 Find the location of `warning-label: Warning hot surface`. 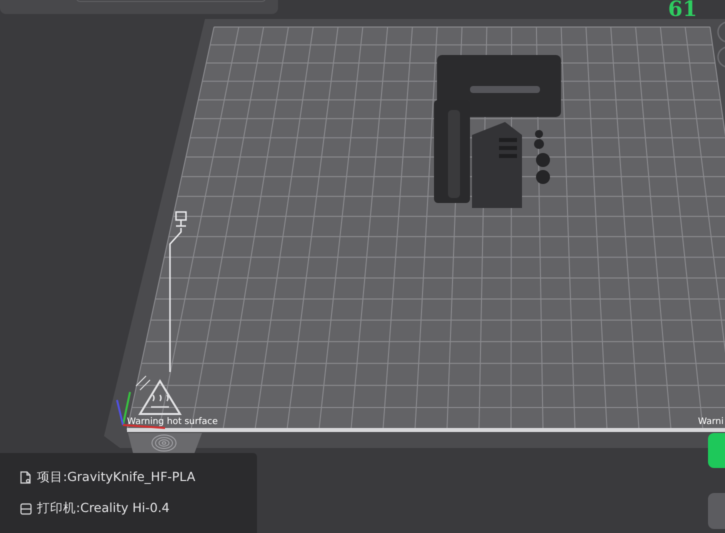

warning-label: Warning hot surface is located at coordinates (172, 422).